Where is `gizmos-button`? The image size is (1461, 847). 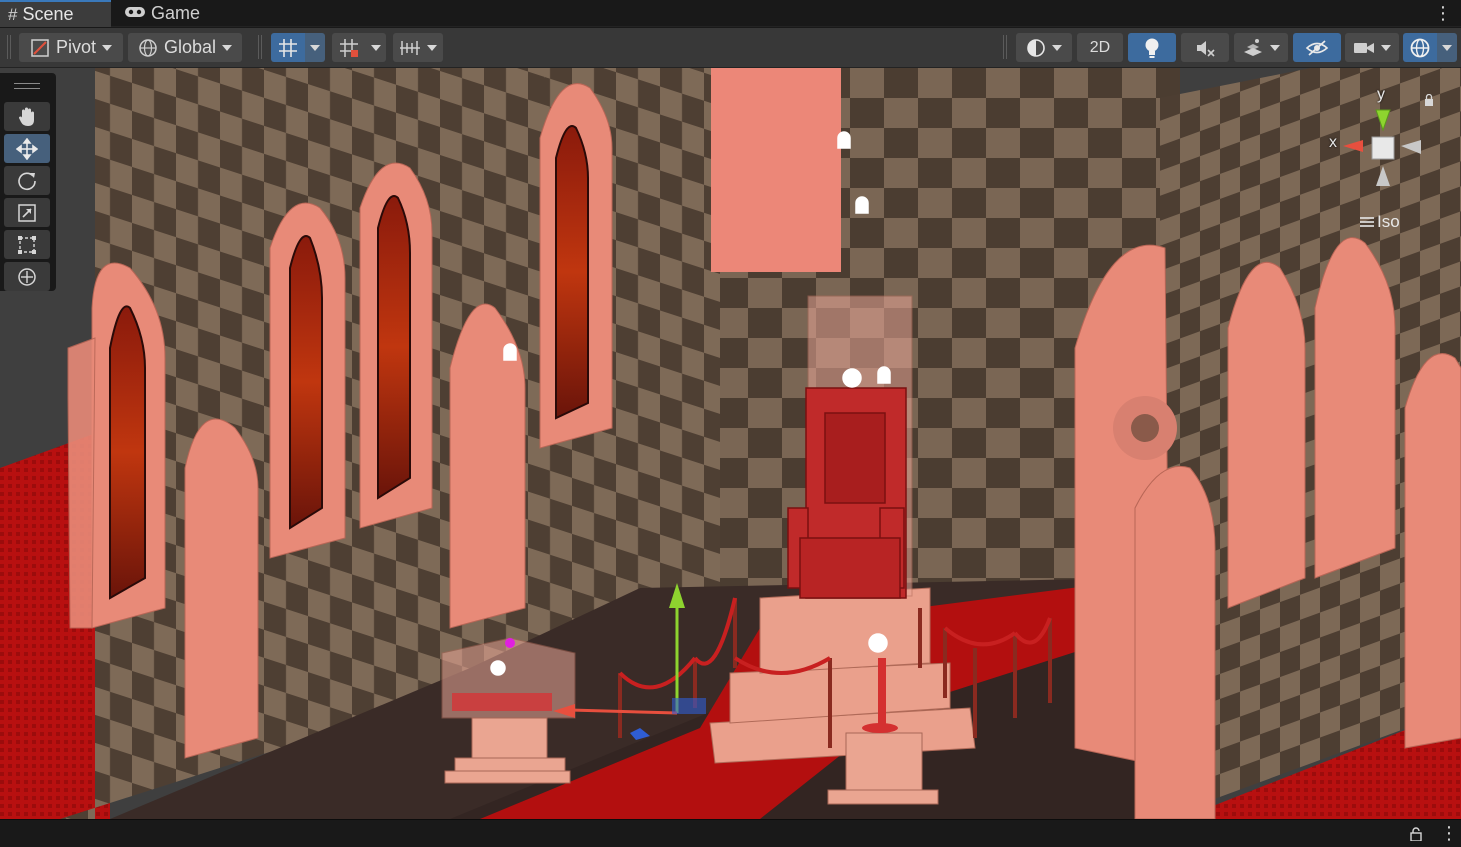 gizmos-button is located at coordinates (1420, 47).